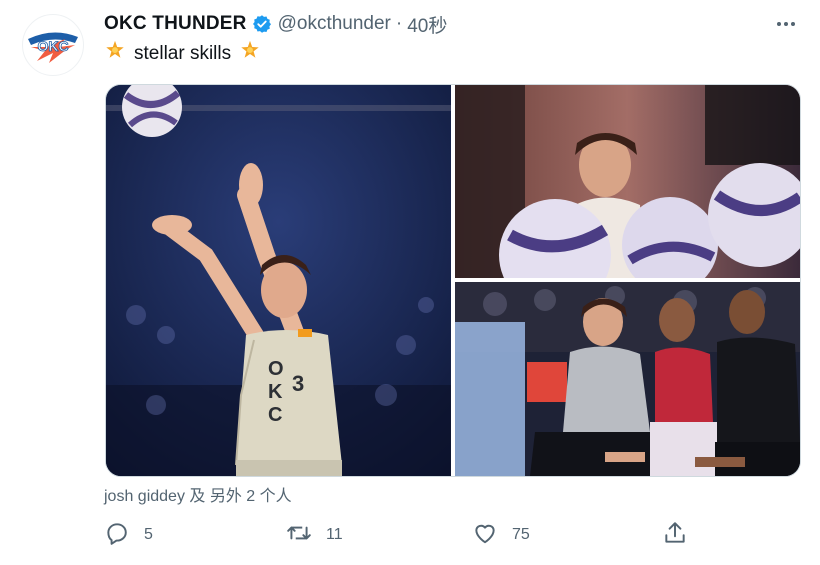  I want to click on retweet-button: 11, so click(314, 535).